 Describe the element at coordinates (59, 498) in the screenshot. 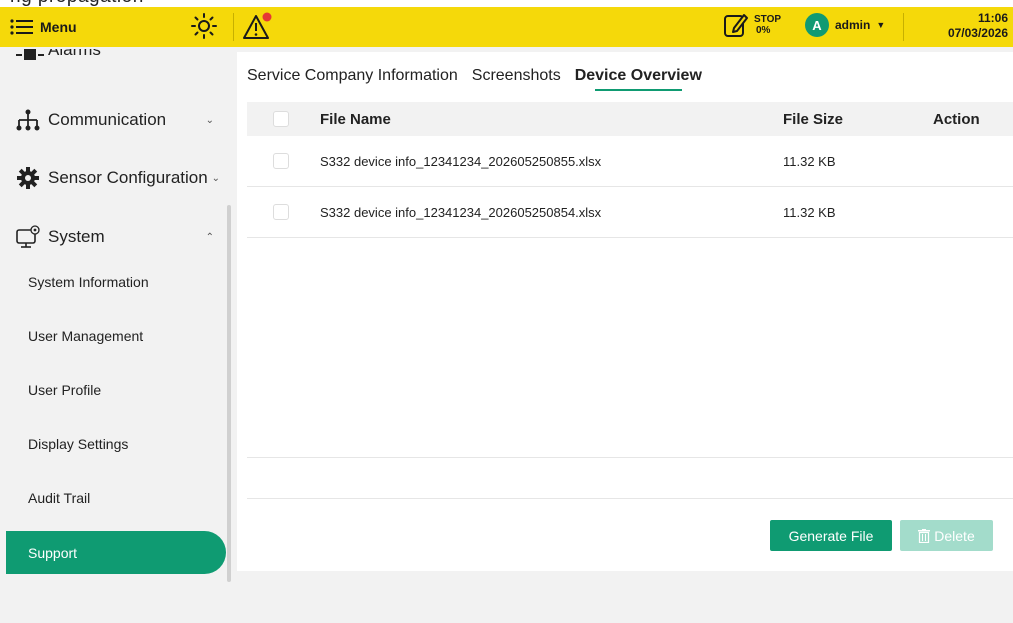

I see `sidebar-item-audit-trail: Audit Trail` at that location.